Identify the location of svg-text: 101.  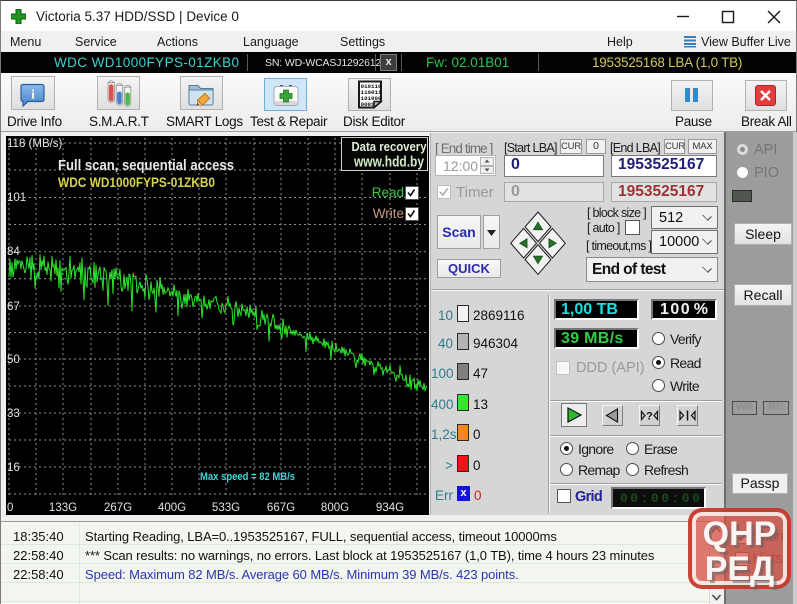
(16, 198).